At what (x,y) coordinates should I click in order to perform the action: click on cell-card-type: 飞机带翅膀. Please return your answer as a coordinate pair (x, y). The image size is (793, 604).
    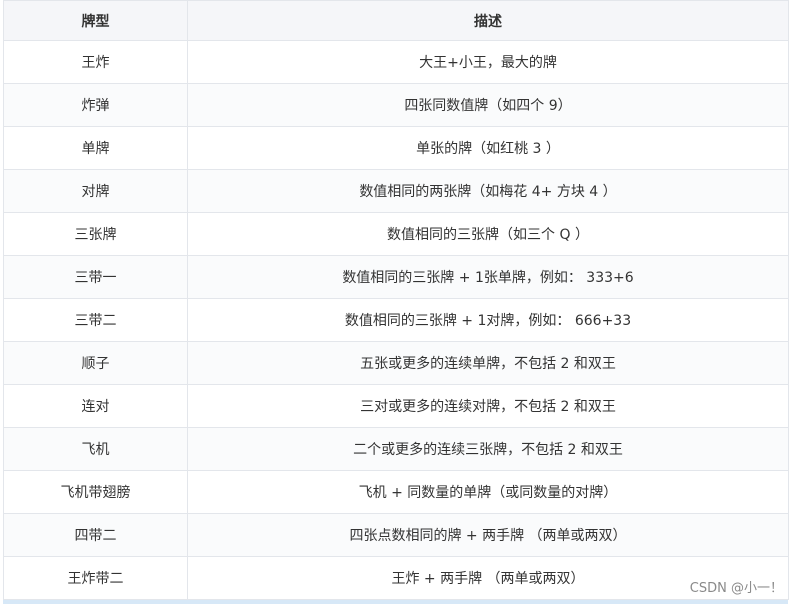
    Looking at the image, I should click on (95, 492).